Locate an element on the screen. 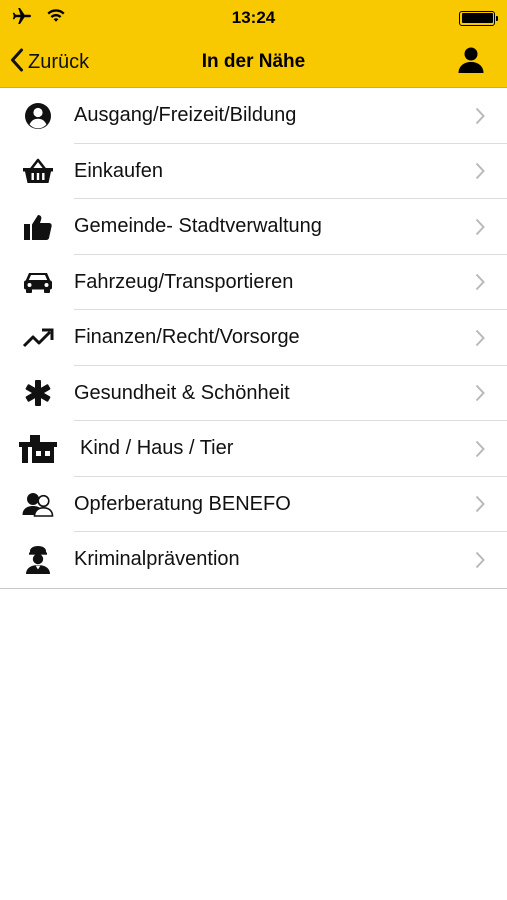  list-item: Opferberatung BENEFO is located at coordinates (253, 505).